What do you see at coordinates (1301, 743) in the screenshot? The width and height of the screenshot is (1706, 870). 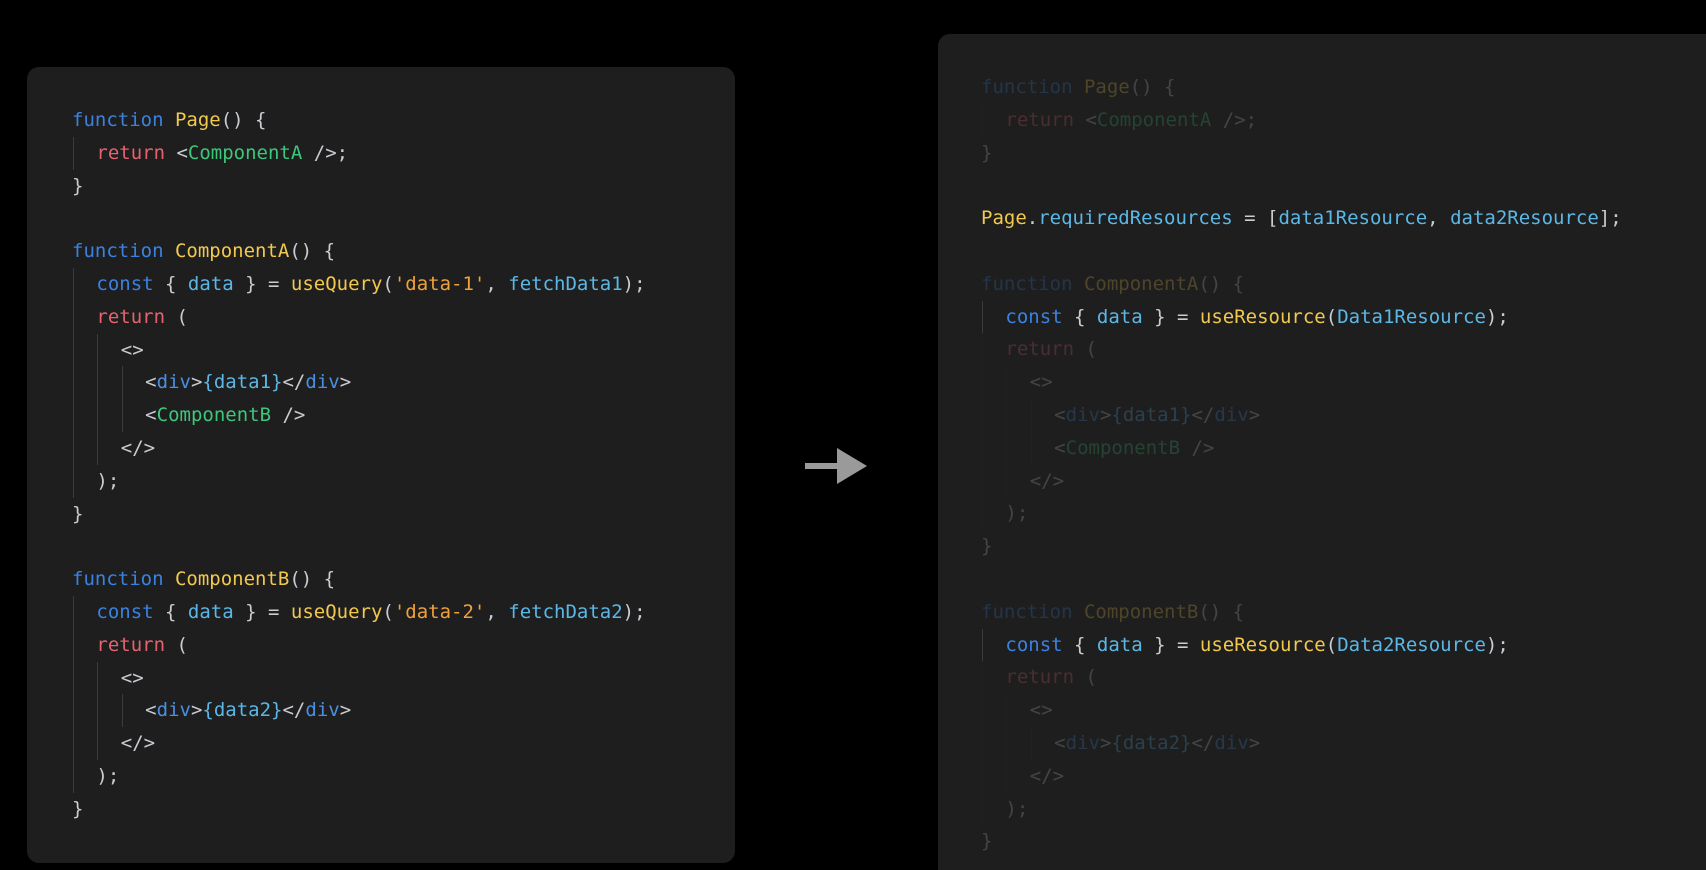 I see `code-line: <div>{data2}</div>` at bounding box center [1301, 743].